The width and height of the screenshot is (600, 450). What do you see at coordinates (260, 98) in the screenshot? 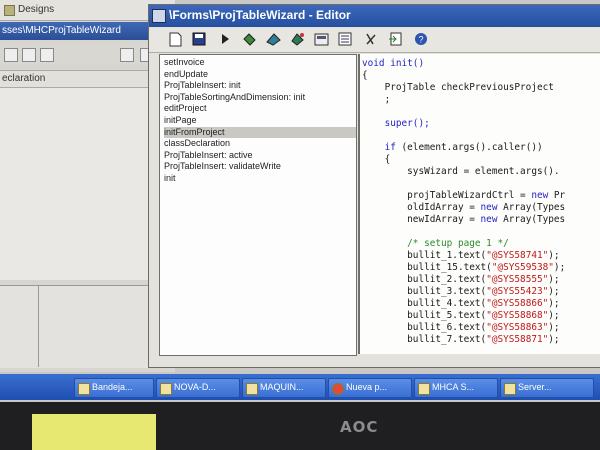
I see `method-list-item: ProjTableSortingAndDimension: init` at bounding box center [260, 98].